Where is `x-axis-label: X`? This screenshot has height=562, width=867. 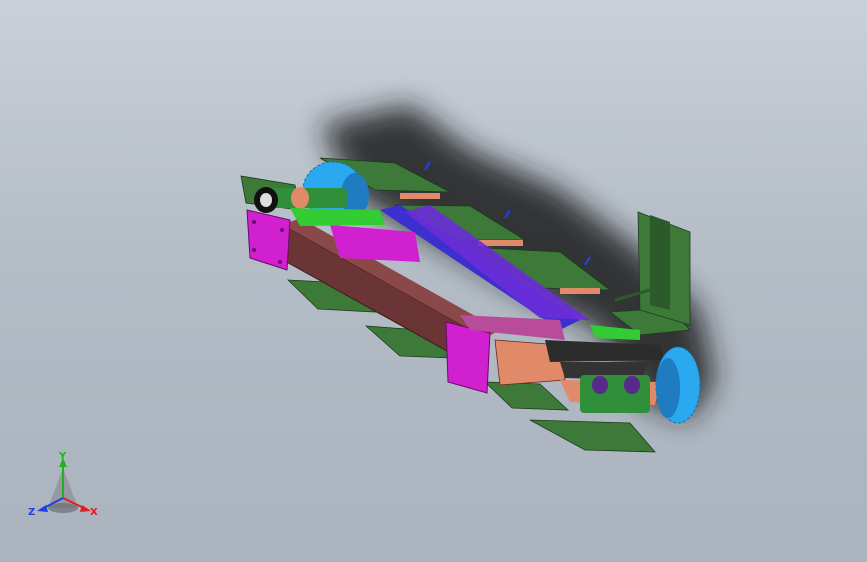 x-axis-label: X is located at coordinates (94, 512).